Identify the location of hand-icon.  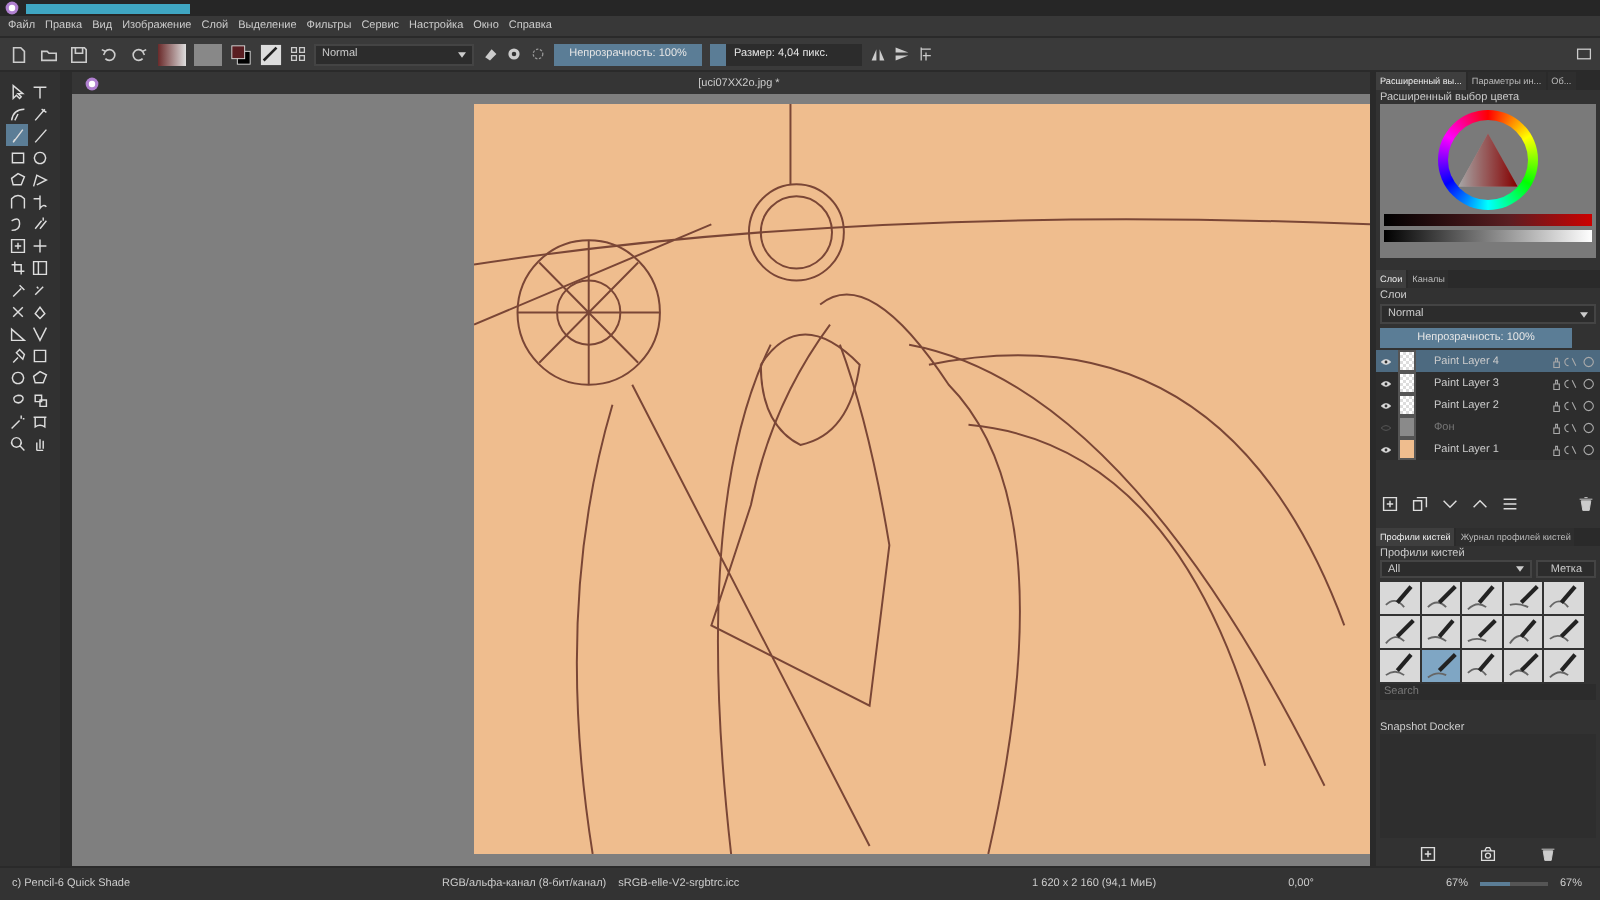
(39, 443).